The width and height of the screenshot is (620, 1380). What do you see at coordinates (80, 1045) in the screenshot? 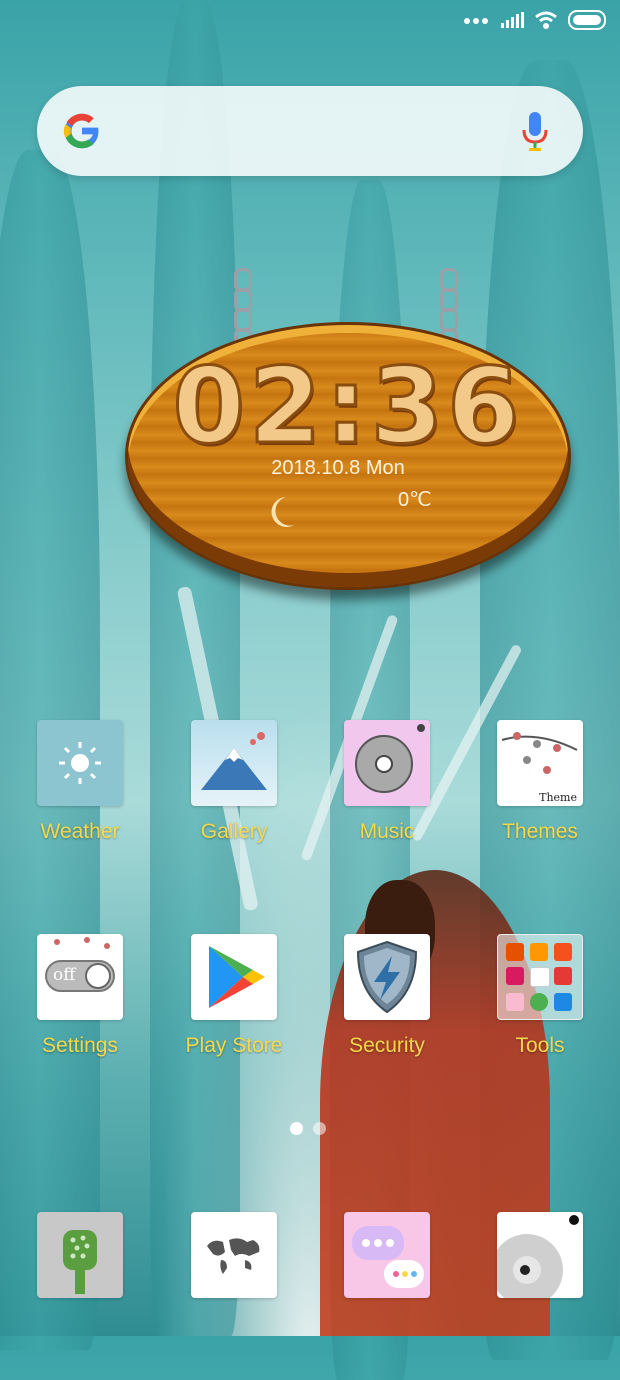
I see `app-label: Settings` at bounding box center [80, 1045].